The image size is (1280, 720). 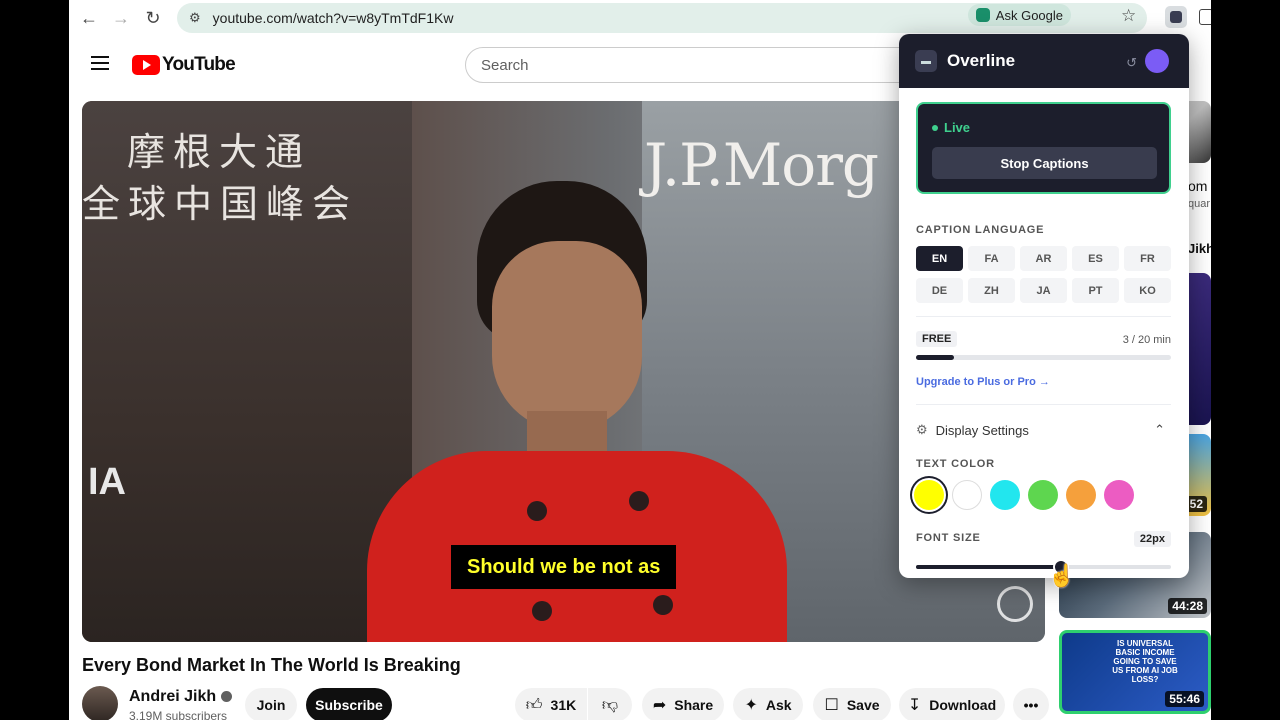 What do you see at coordinates (349, 704) in the screenshot?
I see `subscribe-button: Subscribe` at bounding box center [349, 704].